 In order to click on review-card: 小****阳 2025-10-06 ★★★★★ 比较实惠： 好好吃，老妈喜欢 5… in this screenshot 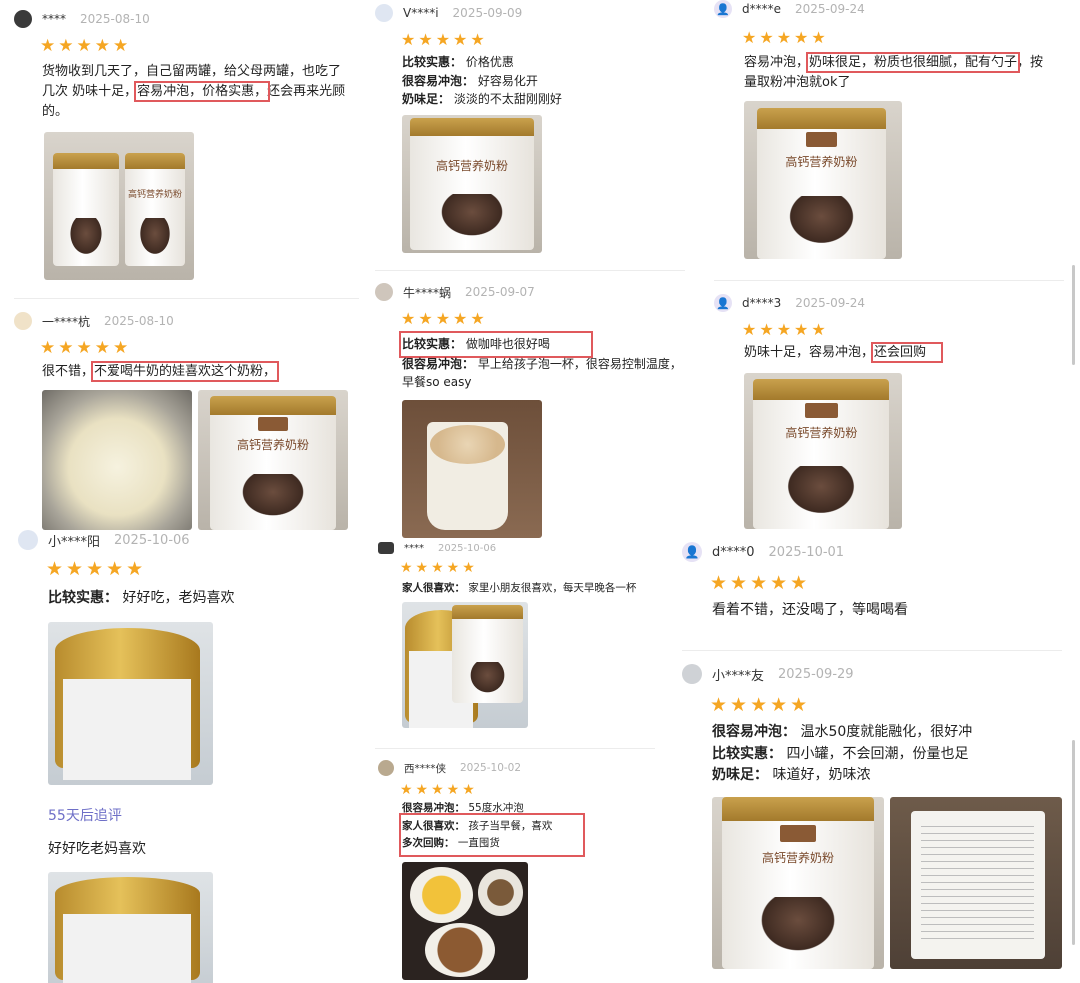, I will do `click(188, 756)`.